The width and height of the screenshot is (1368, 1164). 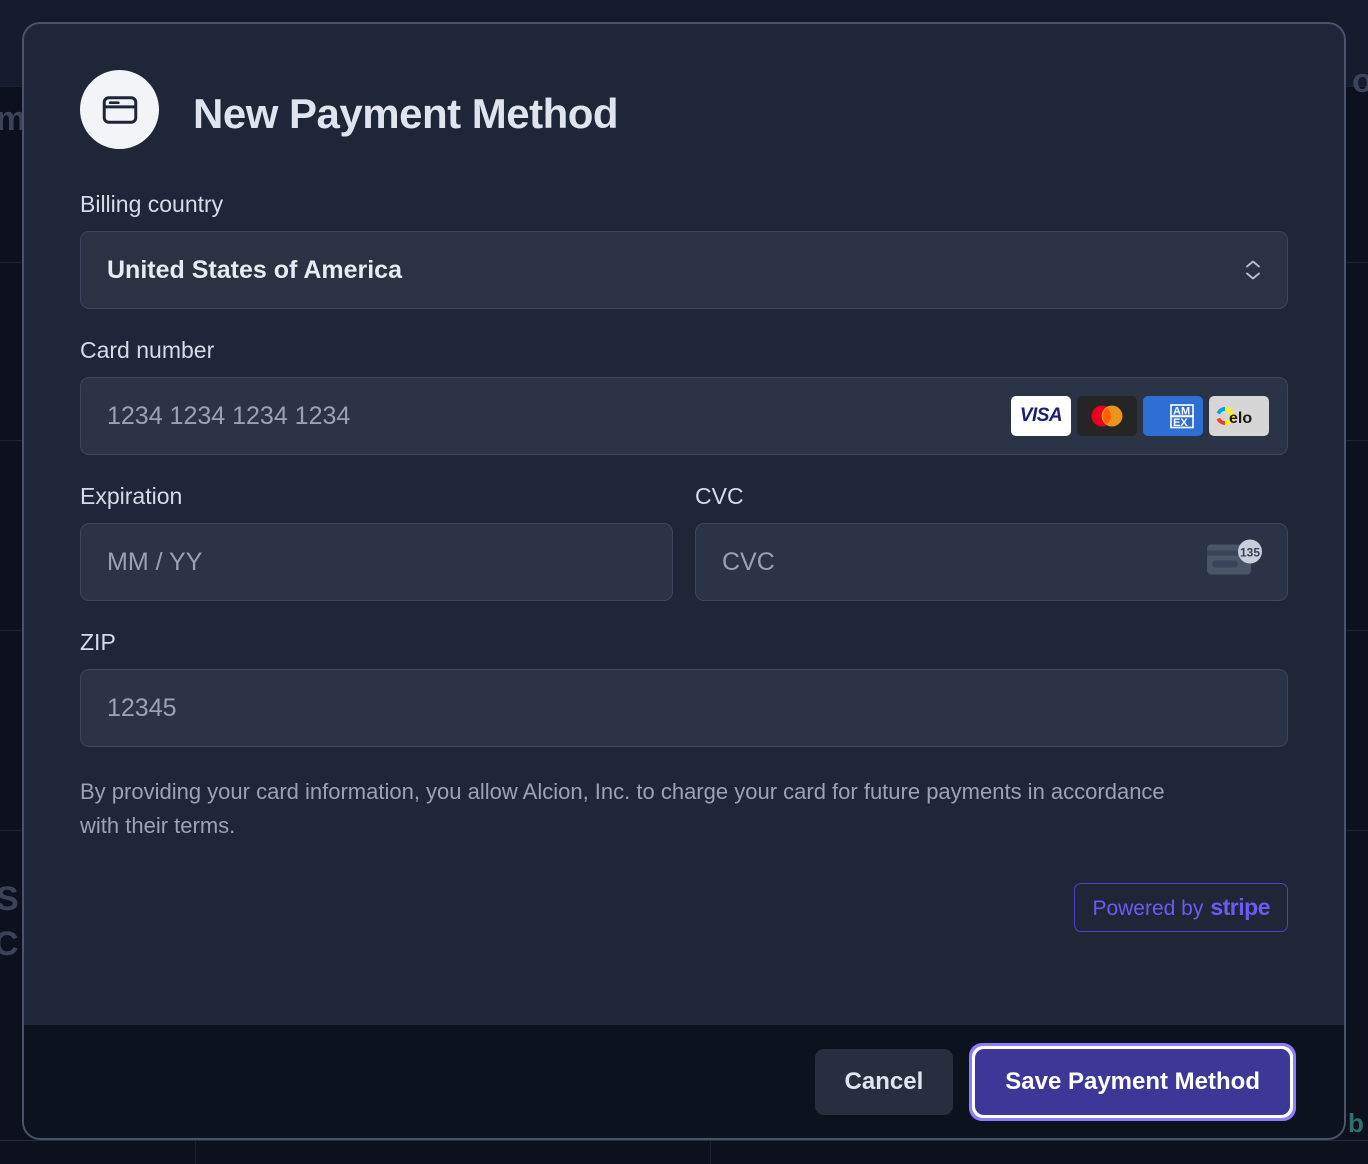 What do you see at coordinates (884, 1081) in the screenshot?
I see `cancel-button: Cancel` at bounding box center [884, 1081].